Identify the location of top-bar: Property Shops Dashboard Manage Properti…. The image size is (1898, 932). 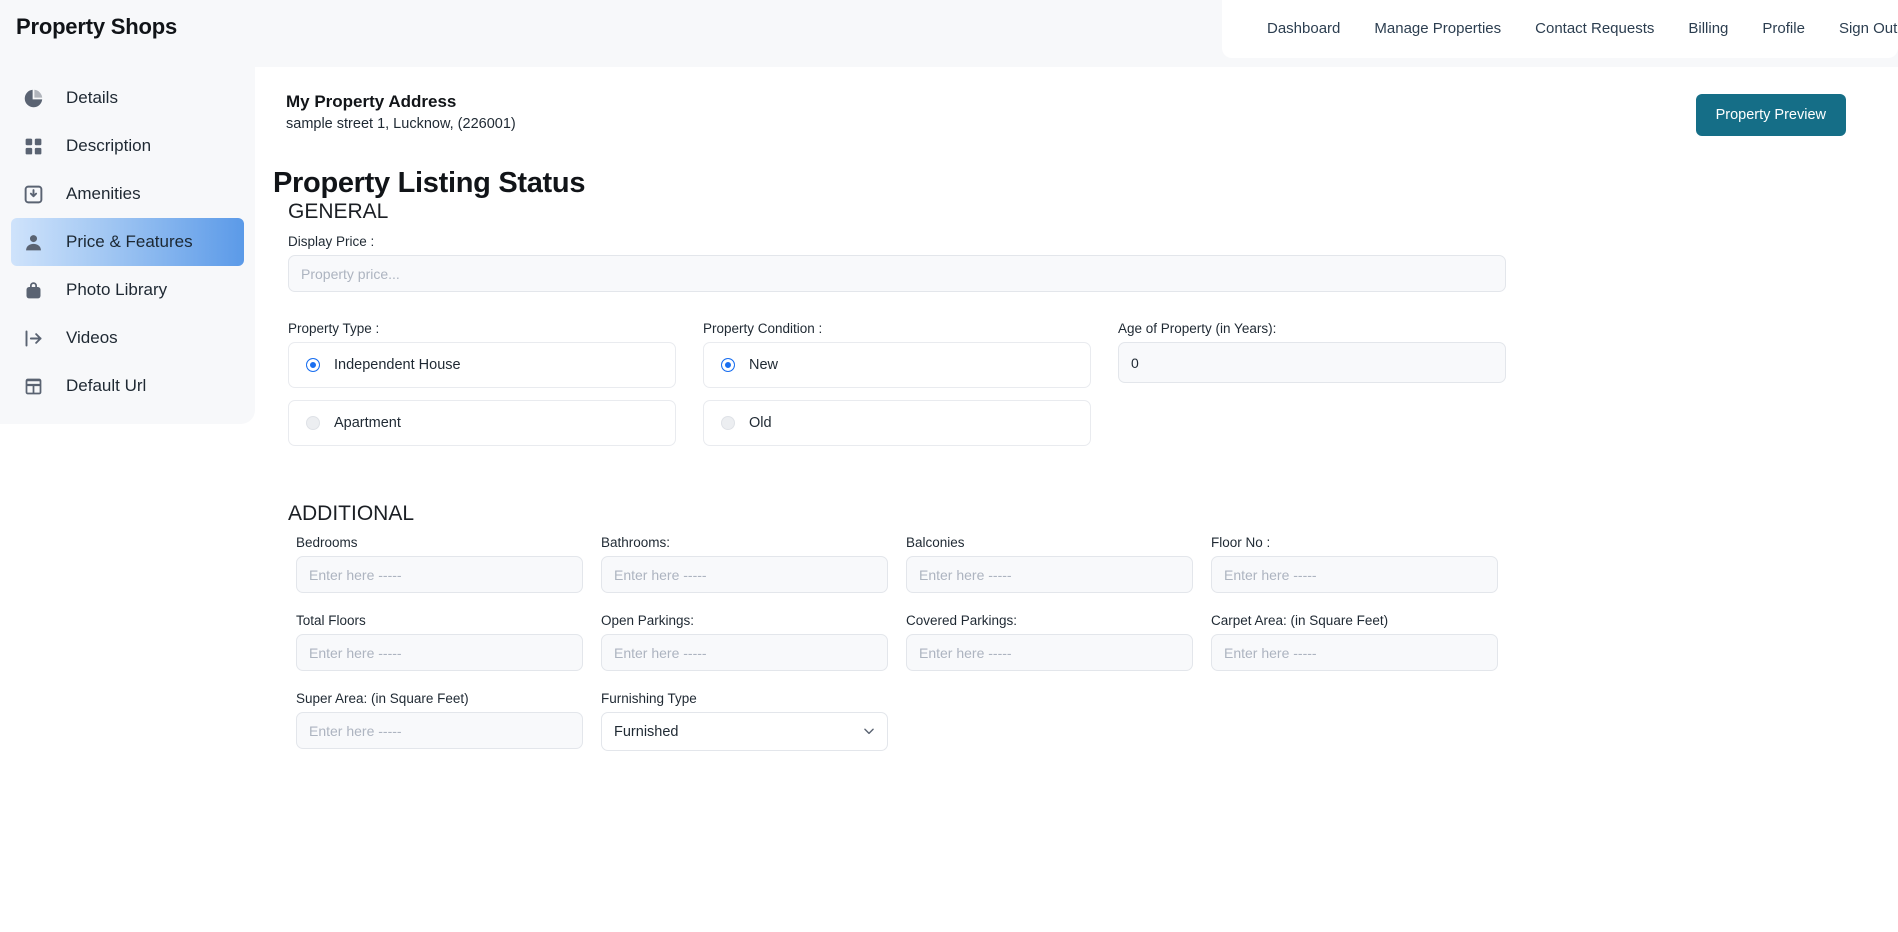
(949, 33).